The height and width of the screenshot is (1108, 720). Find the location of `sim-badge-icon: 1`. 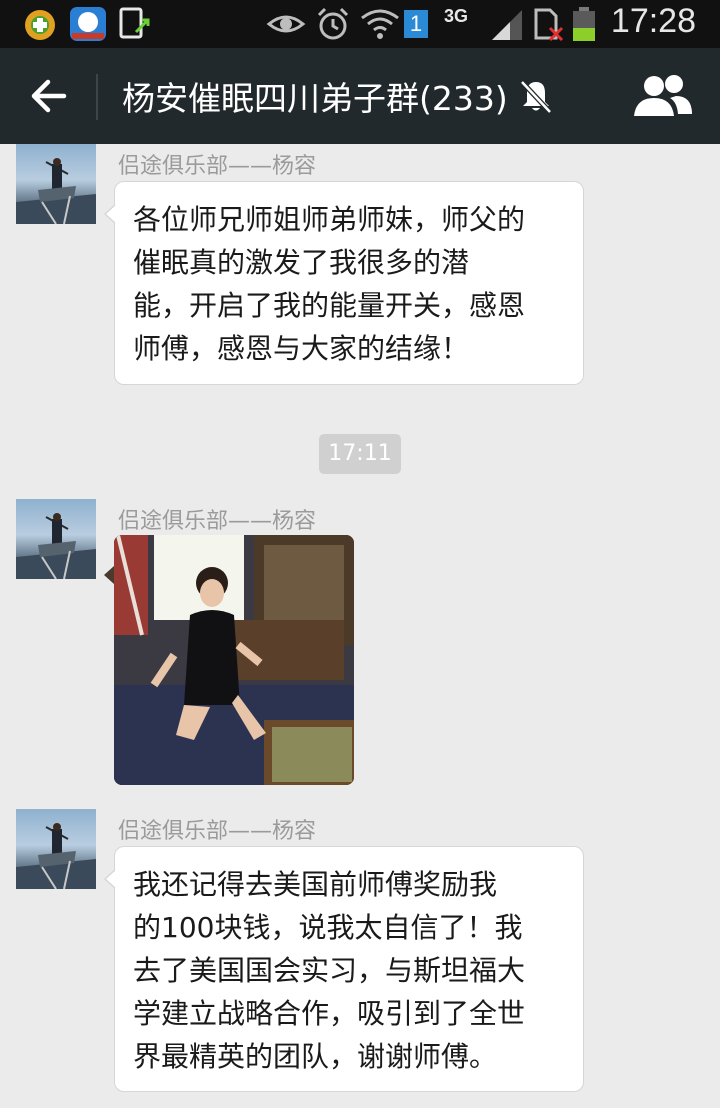

sim-badge-icon: 1 is located at coordinates (416, 24).